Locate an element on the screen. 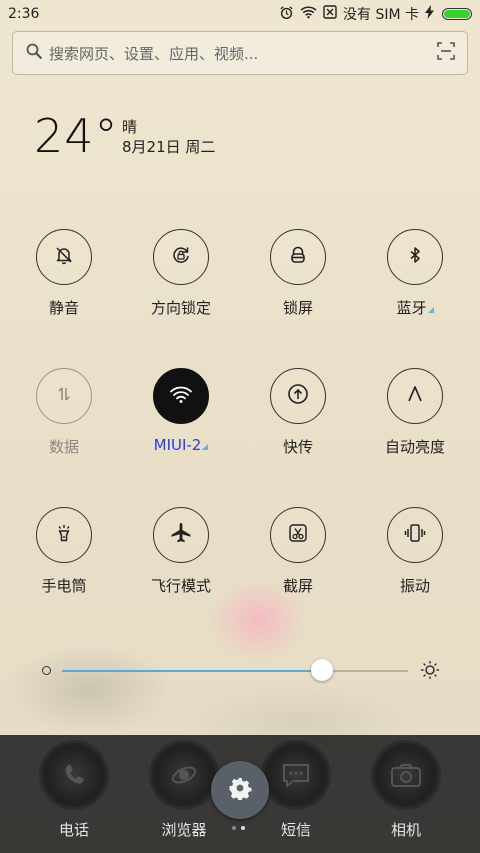  phone-icon is located at coordinates (74, 775).